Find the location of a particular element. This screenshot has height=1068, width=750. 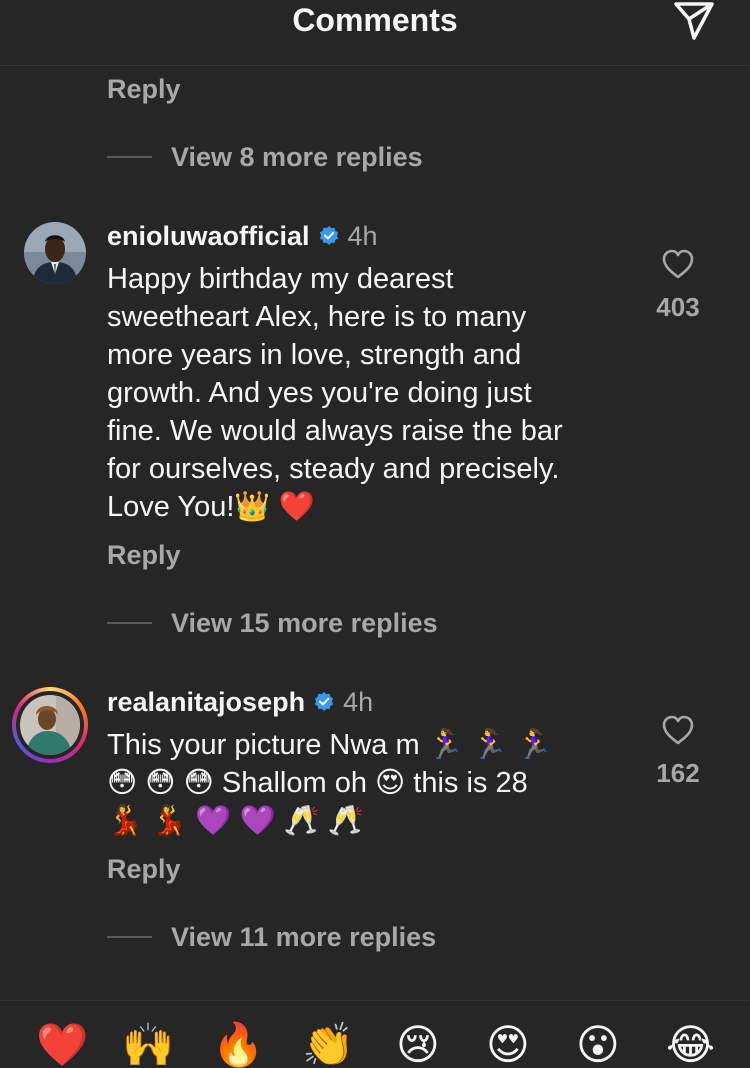

reaction-fire: 🔥 is located at coordinates (238, 1045).